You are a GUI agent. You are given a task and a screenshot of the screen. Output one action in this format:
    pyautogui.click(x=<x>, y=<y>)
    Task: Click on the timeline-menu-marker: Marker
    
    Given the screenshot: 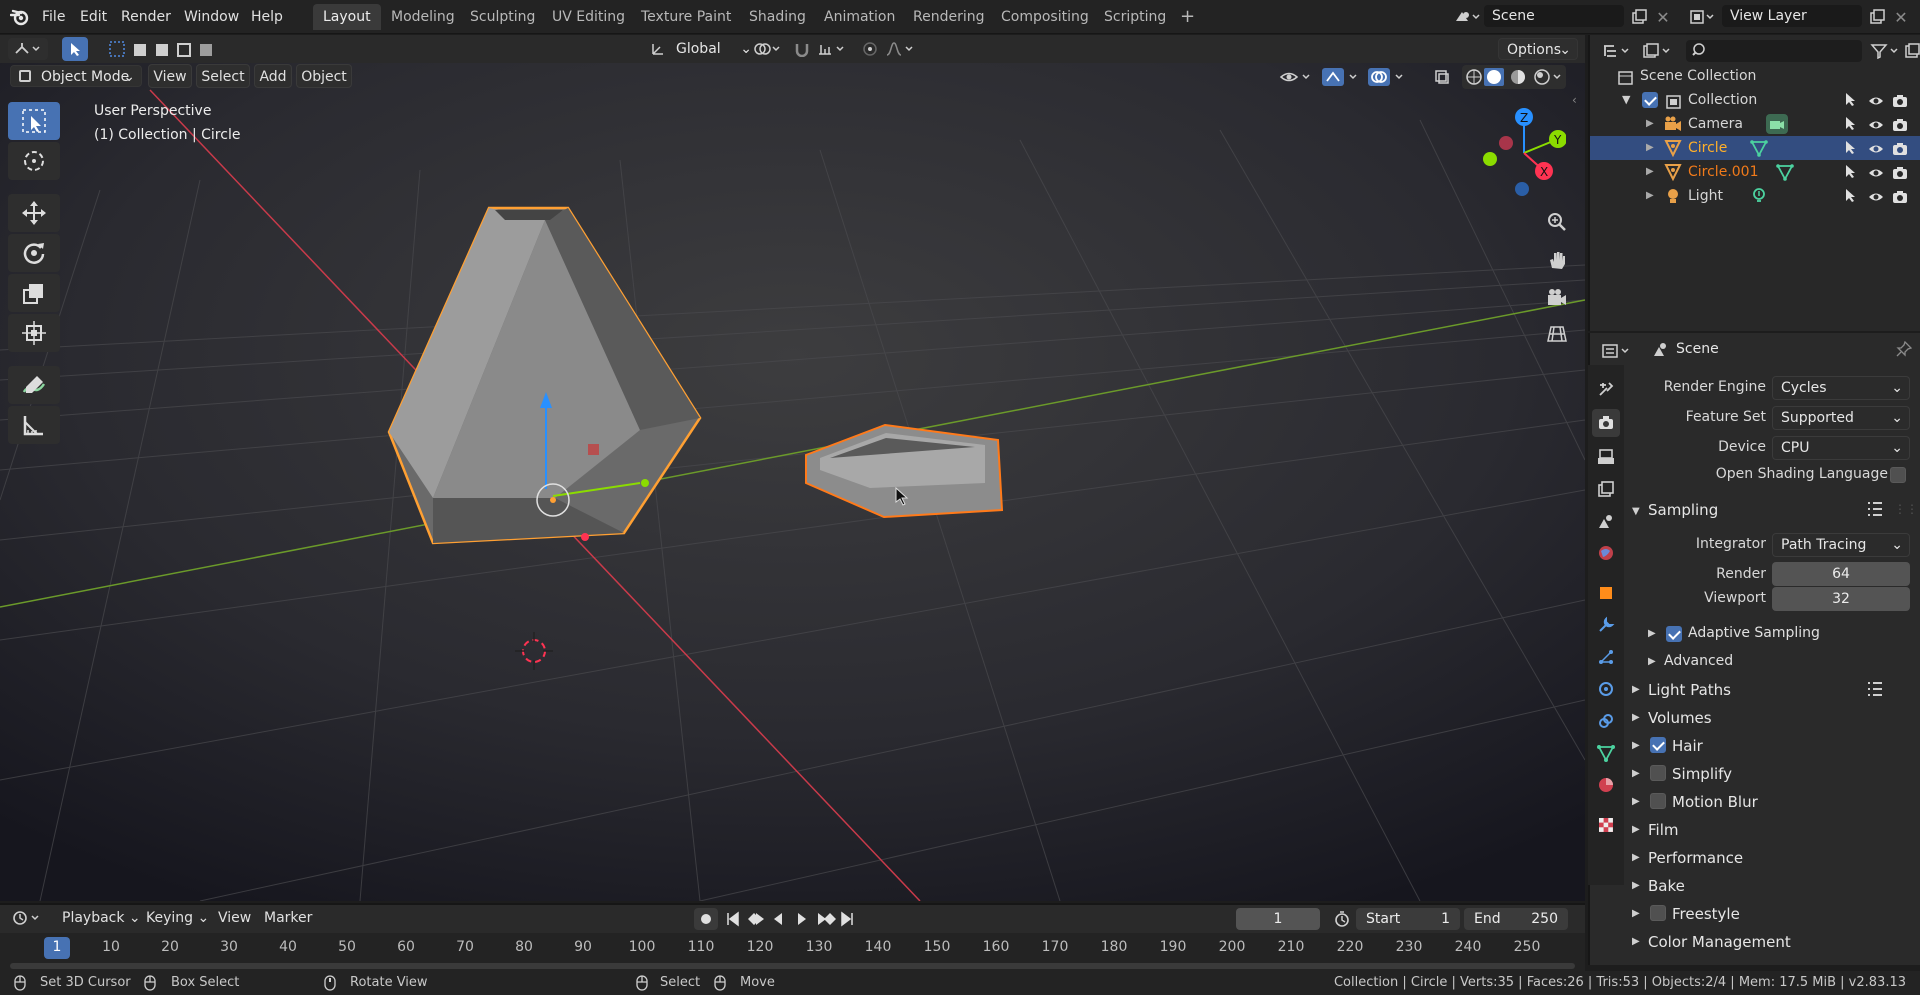 What is the action you would take?
    pyautogui.click(x=288, y=918)
    